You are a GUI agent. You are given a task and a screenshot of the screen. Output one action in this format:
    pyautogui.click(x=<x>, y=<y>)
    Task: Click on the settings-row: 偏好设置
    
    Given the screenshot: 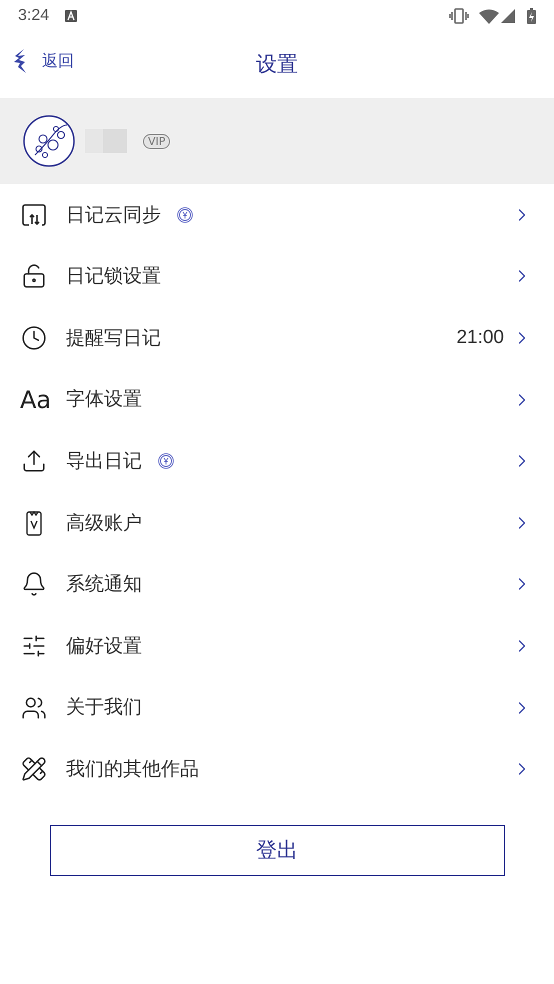 What is the action you would take?
    pyautogui.click(x=277, y=646)
    